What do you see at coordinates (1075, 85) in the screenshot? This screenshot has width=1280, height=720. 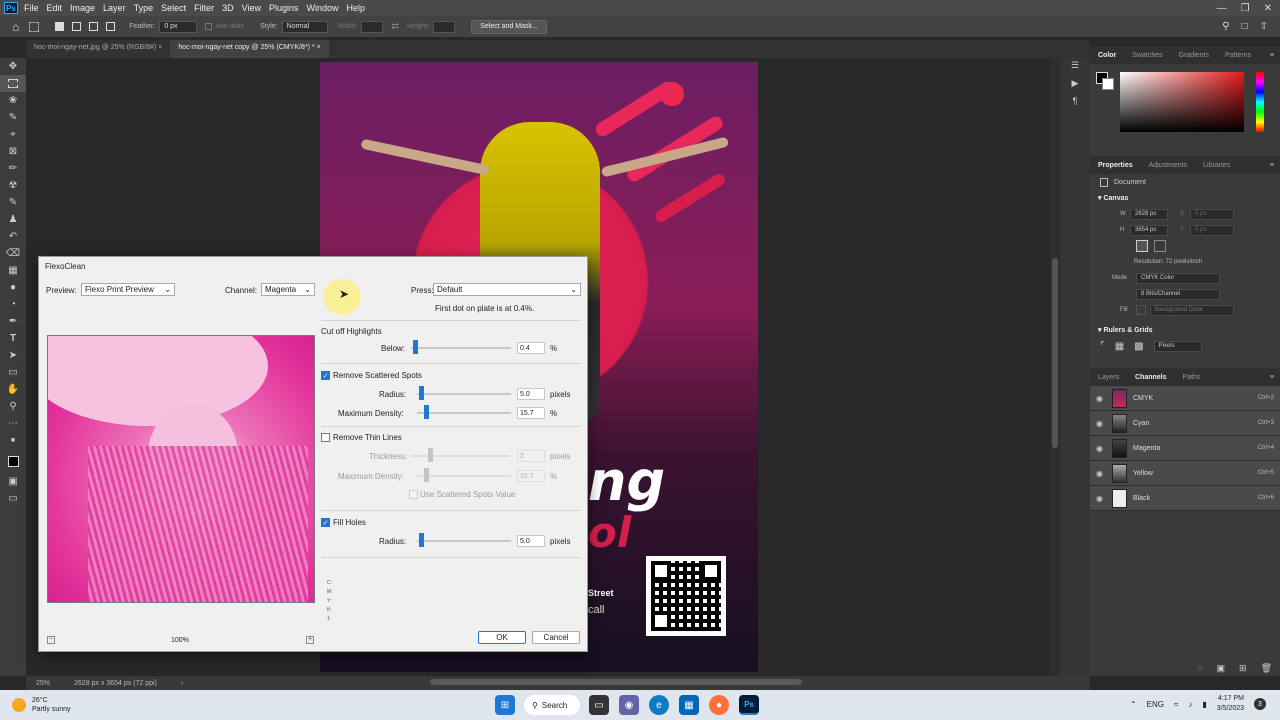 I see `actions-panel-icon: ▶` at bounding box center [1075, 85].